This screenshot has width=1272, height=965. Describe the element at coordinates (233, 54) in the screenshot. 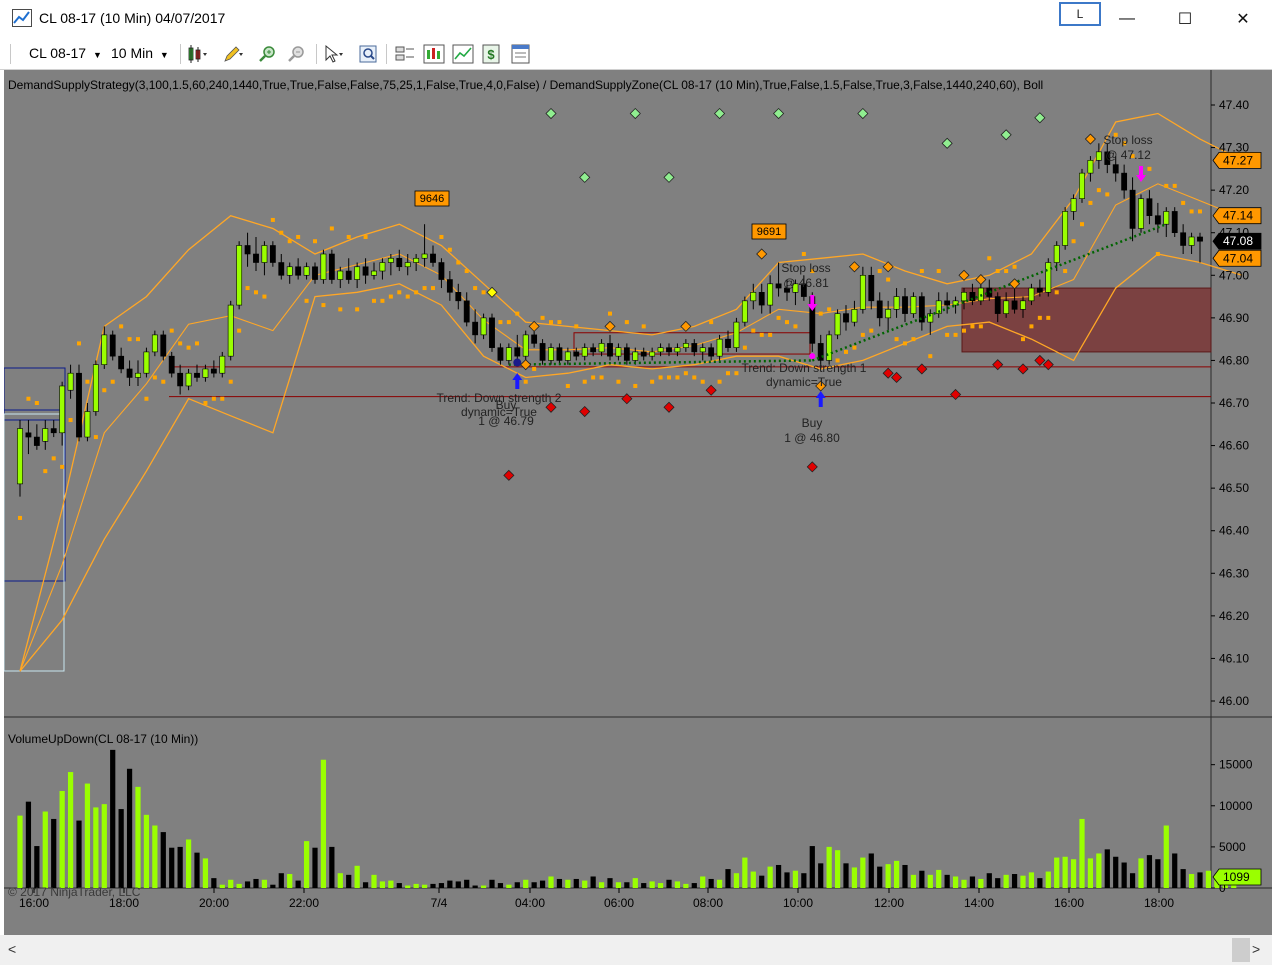

I see `drawing-pencil-icon` at that location.